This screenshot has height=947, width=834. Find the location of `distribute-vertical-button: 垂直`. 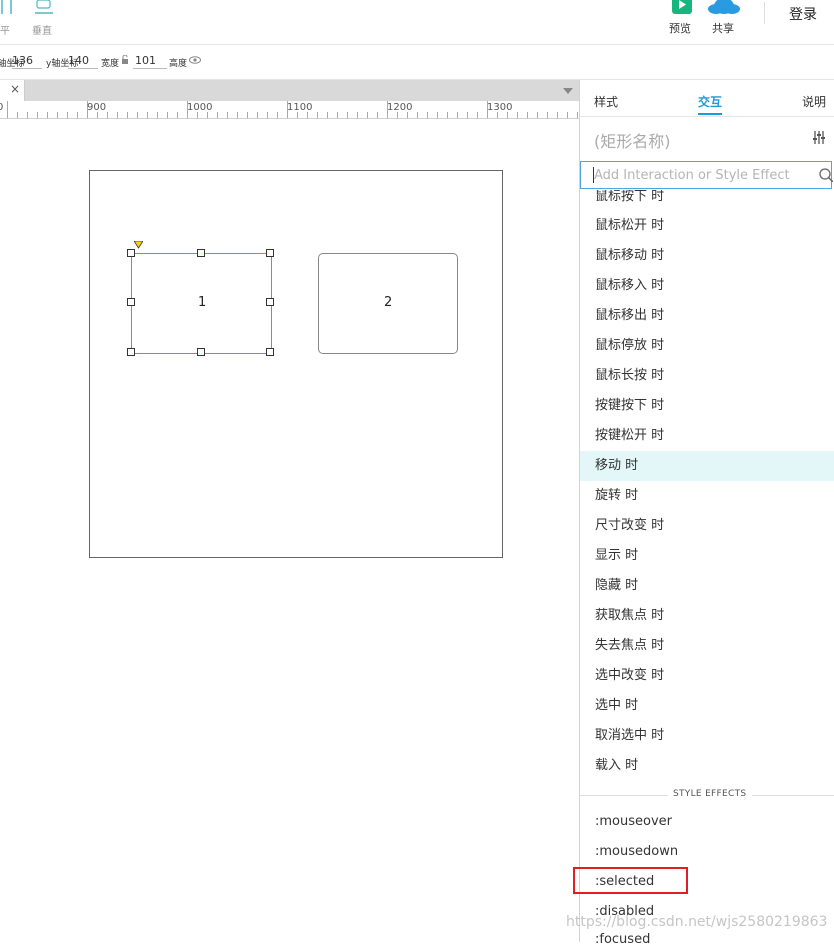

distribute-vertical-button: 垂直 is located at coordinates (44, 20).